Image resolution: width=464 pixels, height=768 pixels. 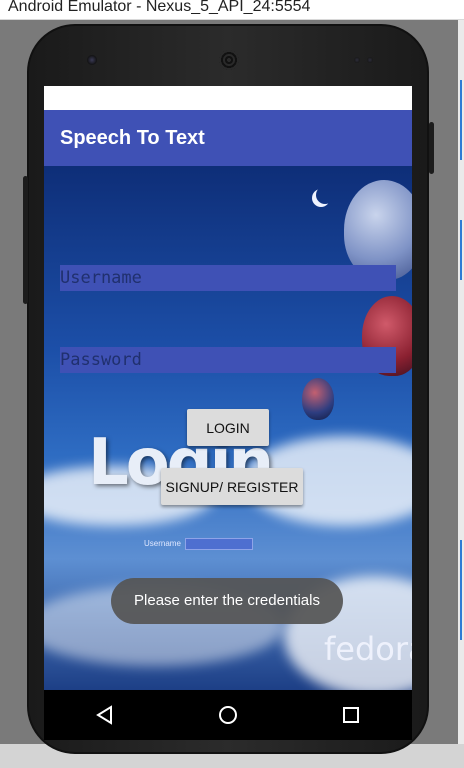 What do you see at coordinates (325, 195) in the screenshot?
I see `moon-art` at bounding box center [325, 195].